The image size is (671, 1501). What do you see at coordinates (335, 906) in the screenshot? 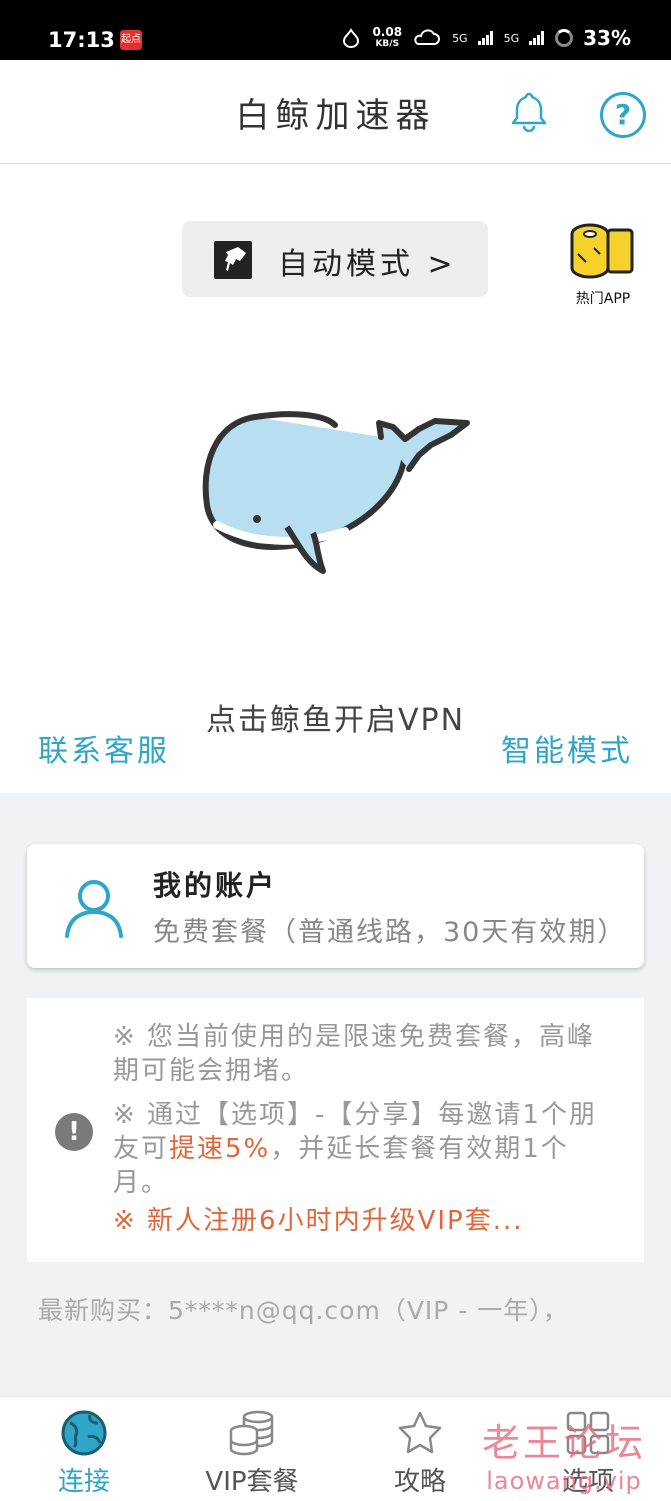
I see `my-account-card: 我的账户 免费套餐（普通线路，30天有效期）` at bounding box center [335, 906].